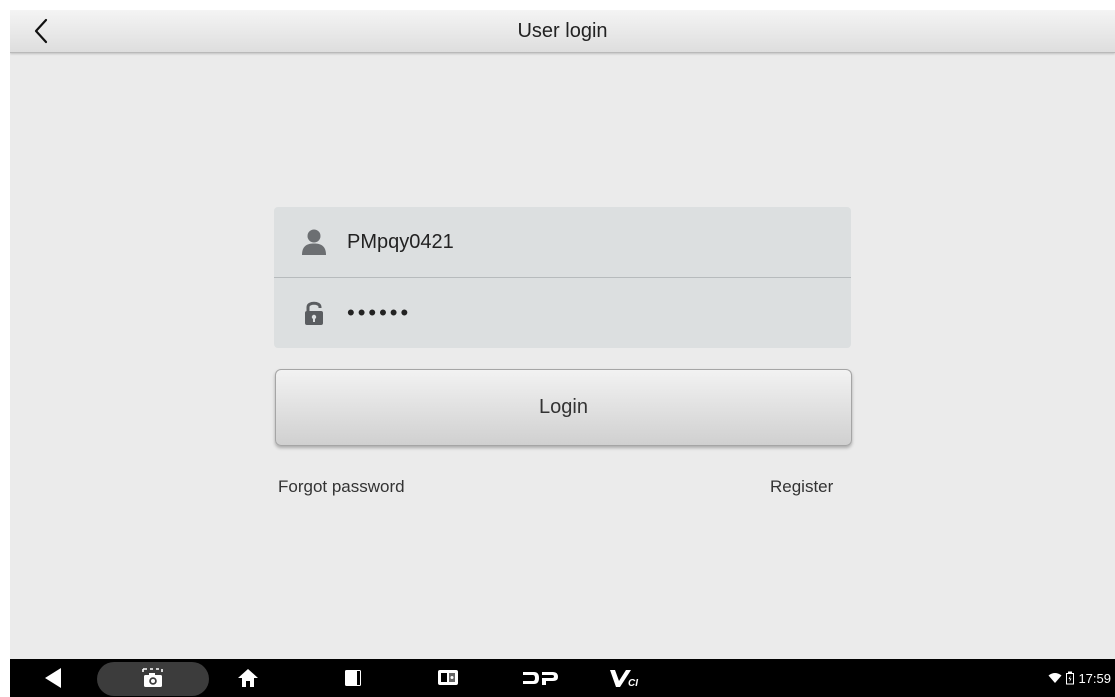 This screenshot has height=697, width=1115. I want to click on display-button, so click(448, 678).